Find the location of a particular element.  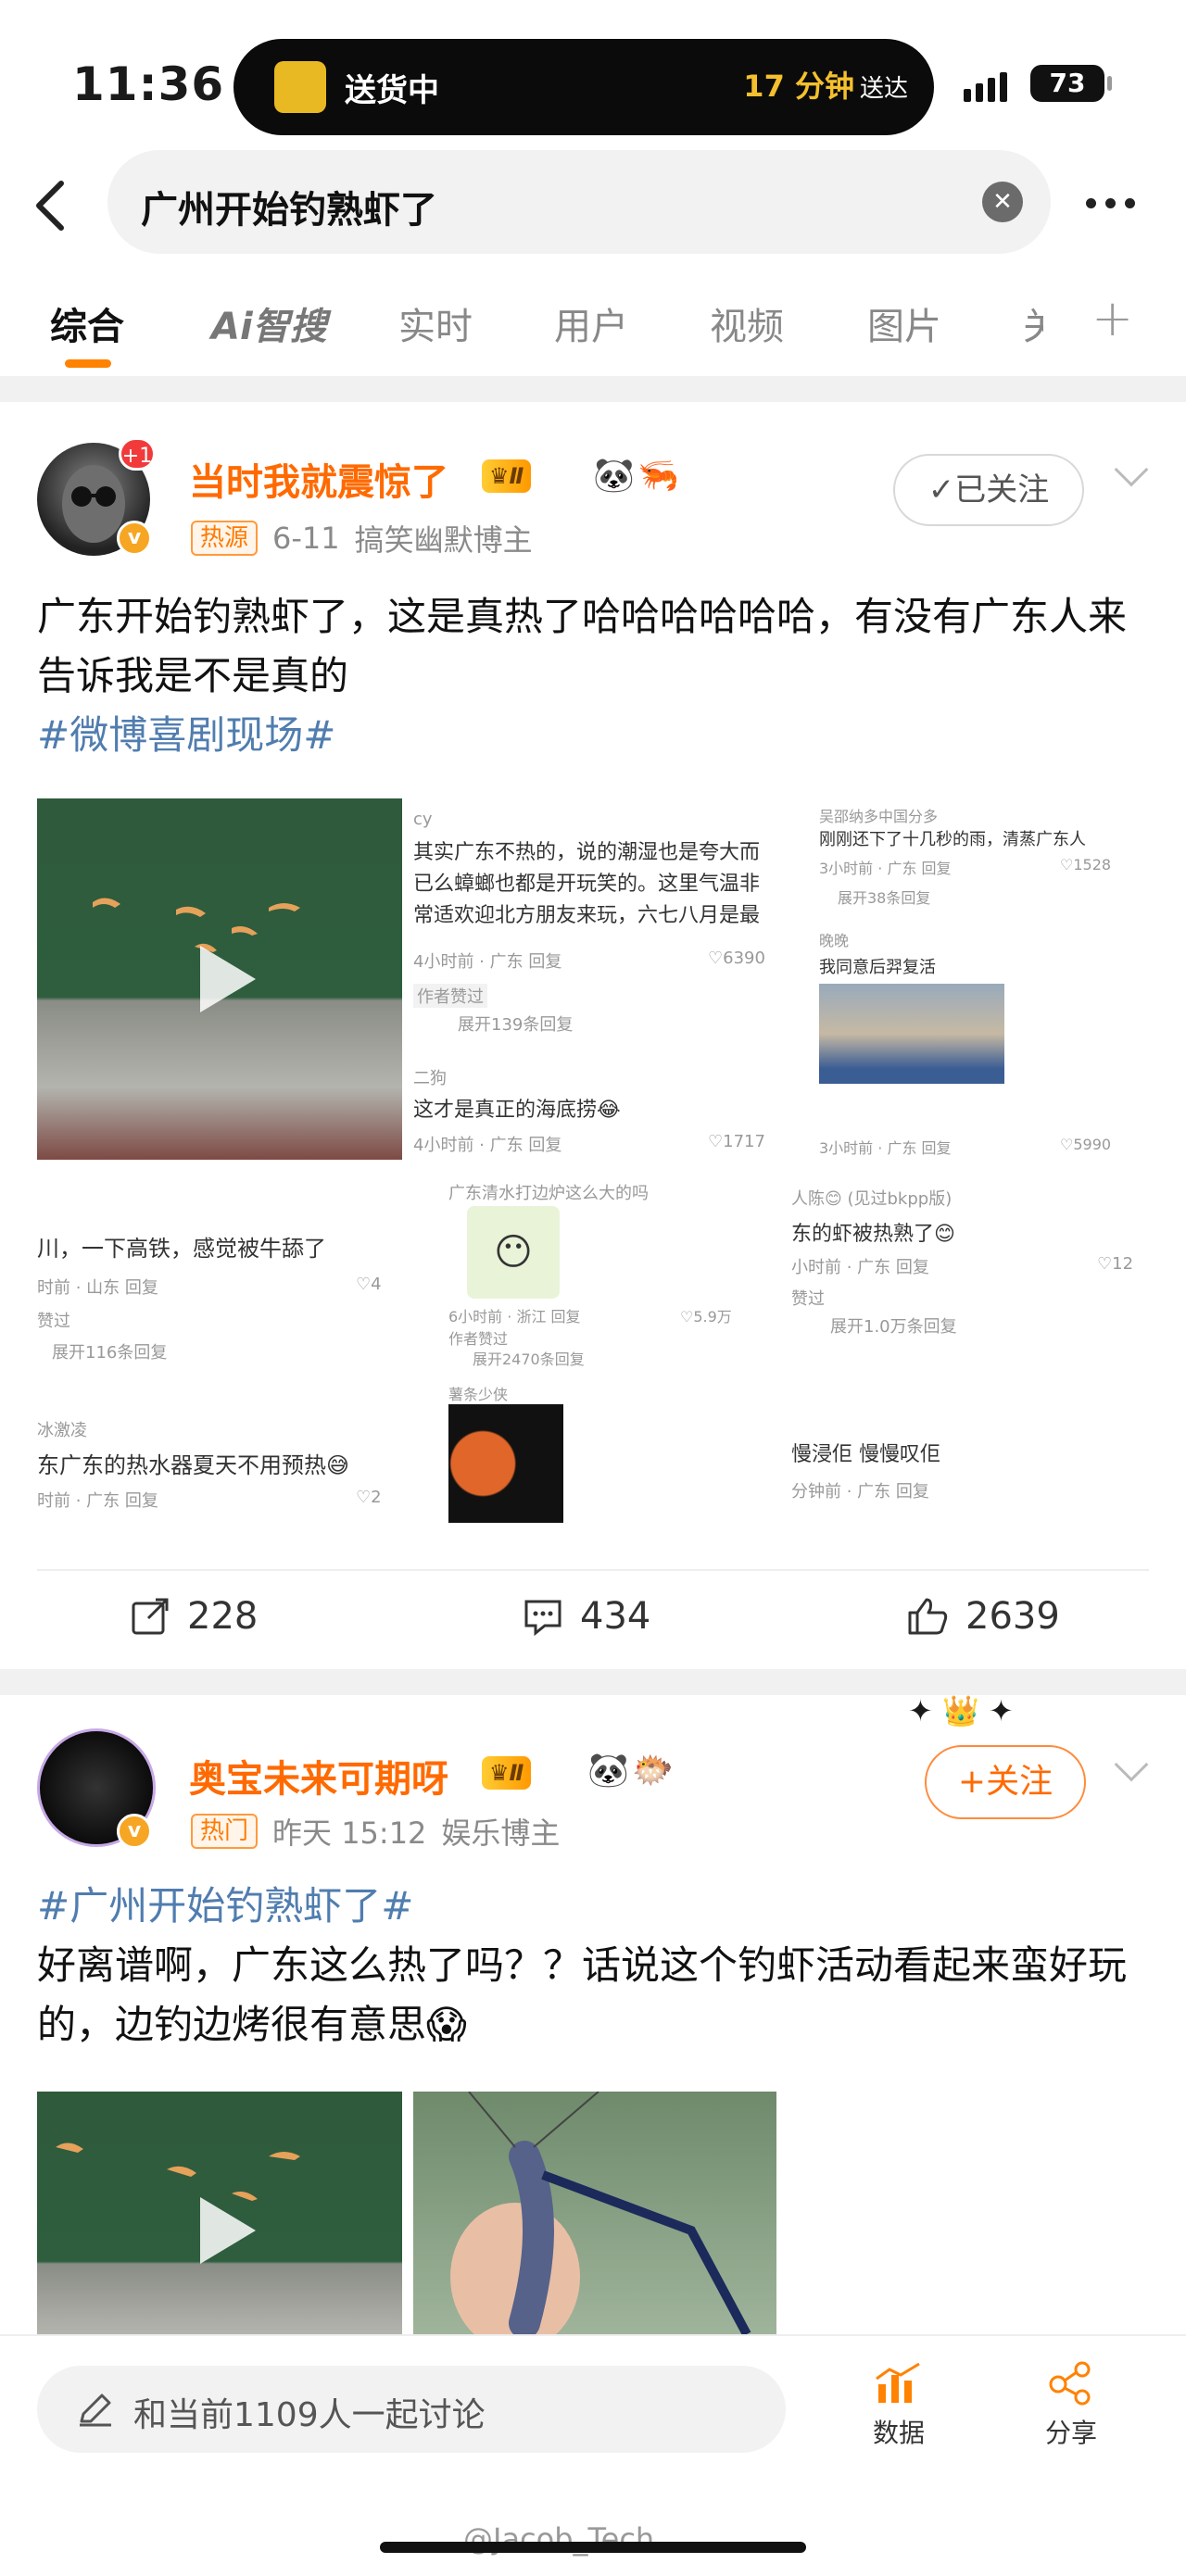

hot-tag: 热门 is located at coordinates (225, 1831).